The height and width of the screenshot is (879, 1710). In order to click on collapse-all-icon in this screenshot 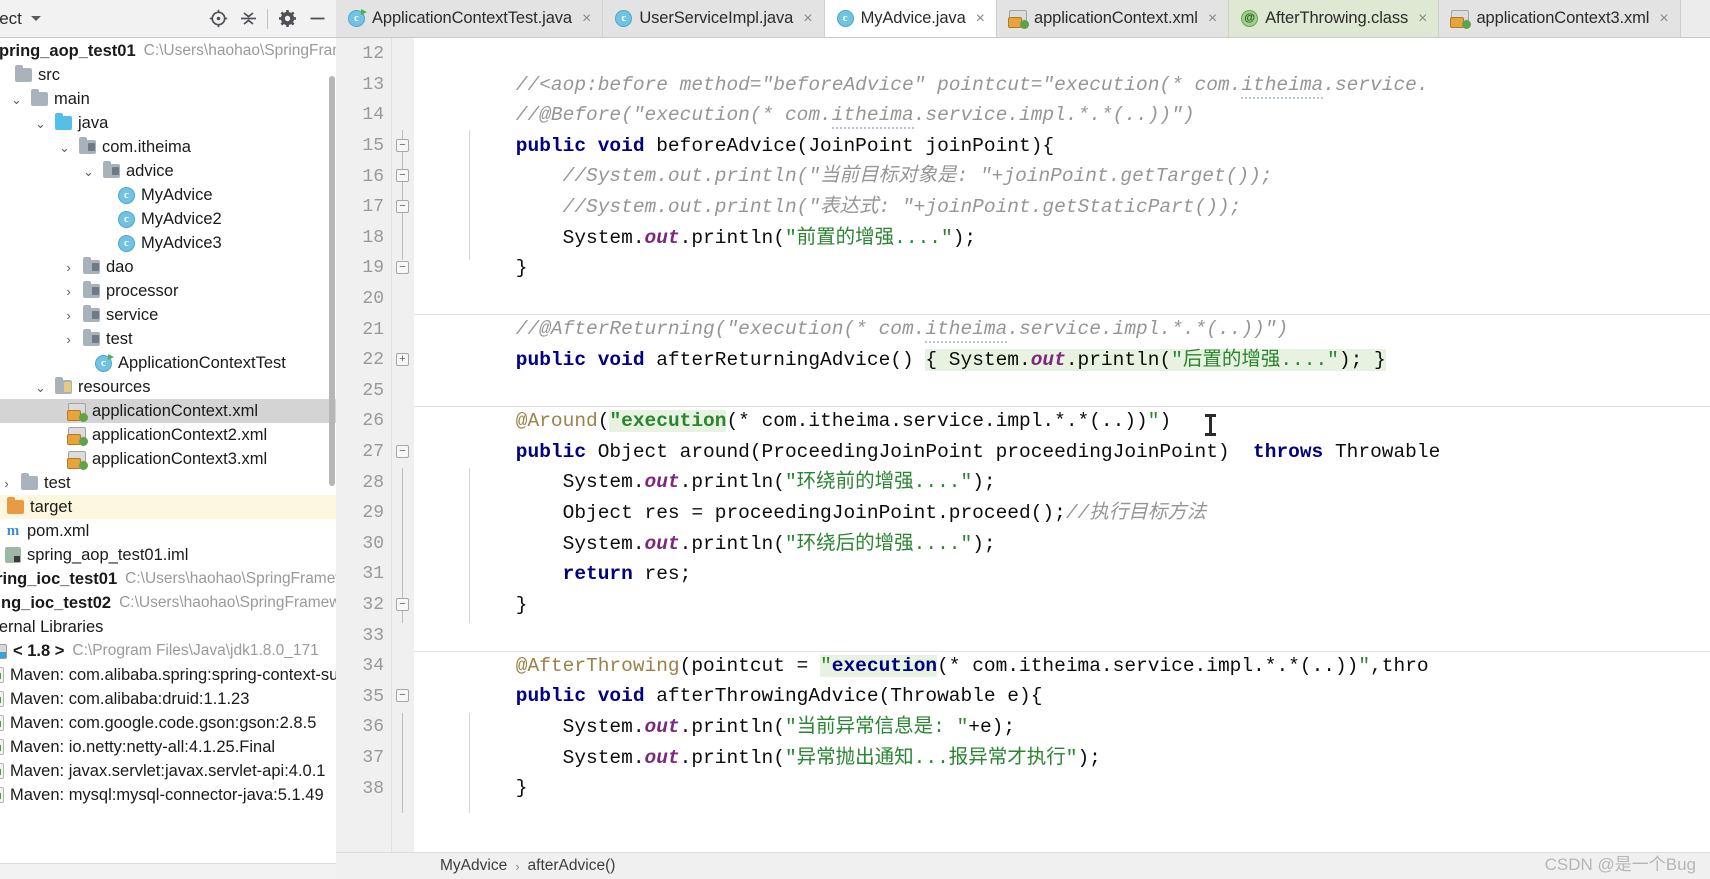, I will do `click(248, 19)`.